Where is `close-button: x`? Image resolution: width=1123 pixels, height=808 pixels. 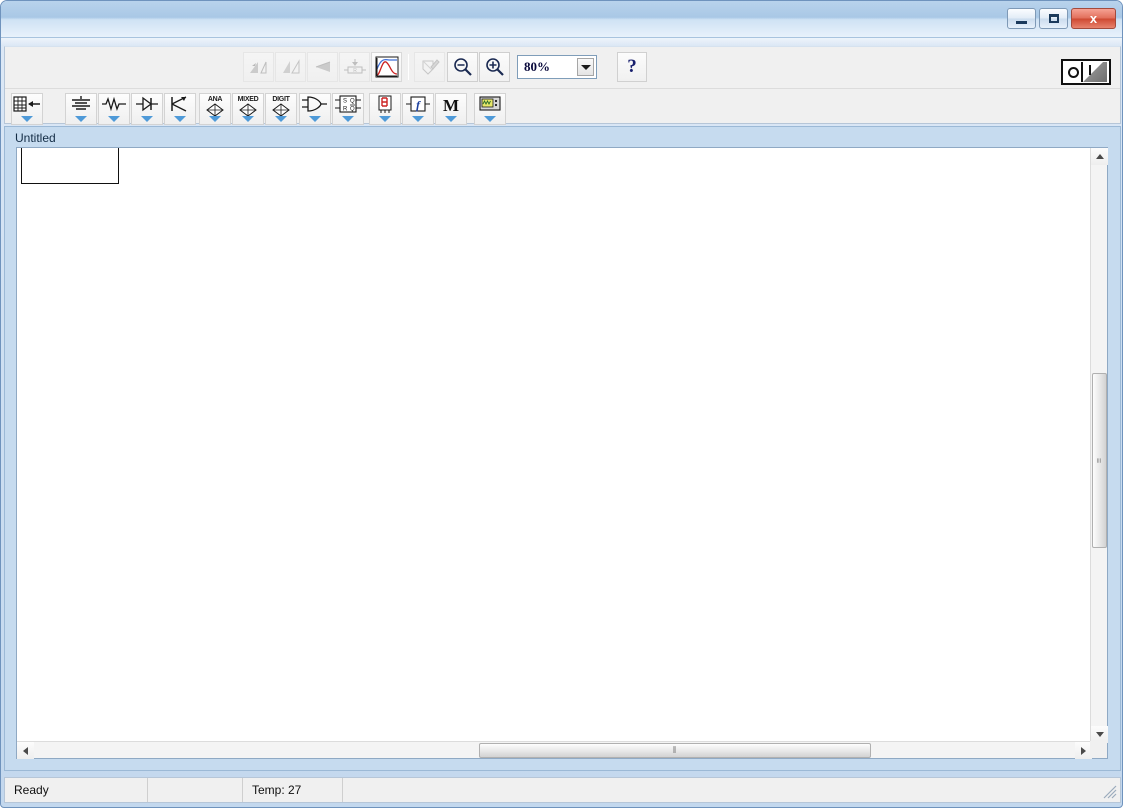
close-button: x is located at coordinates (1093, 18).